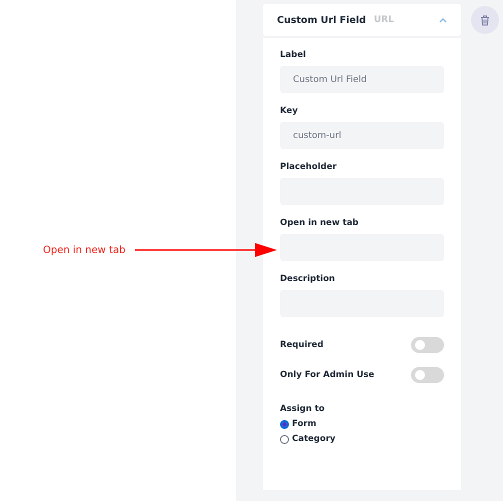 This screenshot has width=503, height=501. I want to click on assign-label: Assign to, so click(303, 409).